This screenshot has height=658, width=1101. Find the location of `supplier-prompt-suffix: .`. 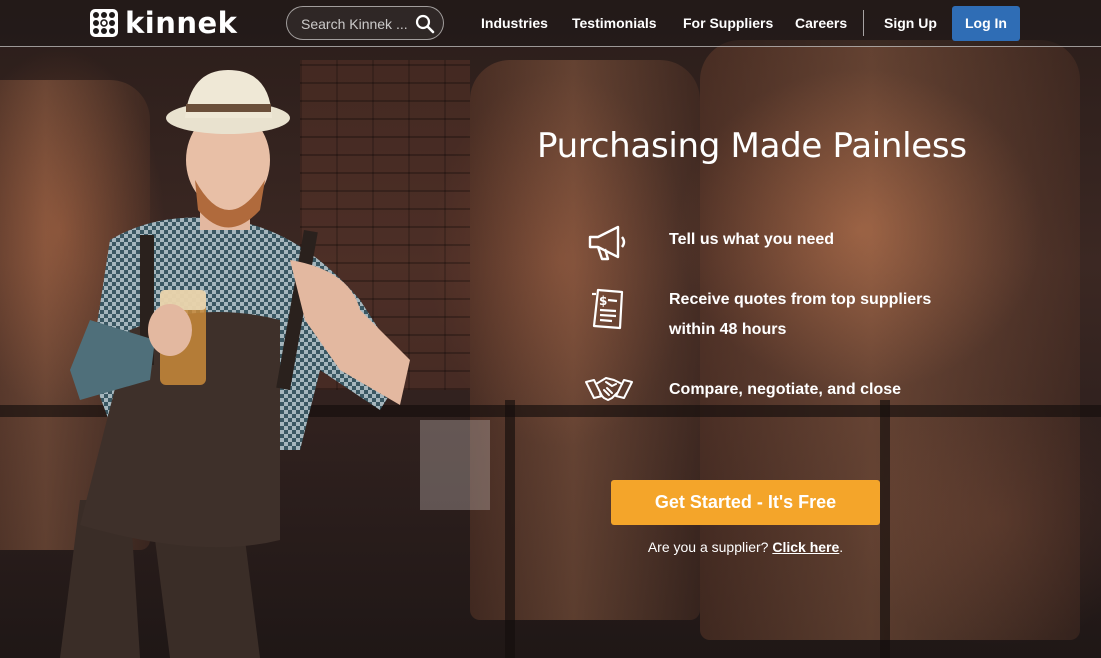

supplier-prompt-suffix: . is located at coordinates (841, 547).